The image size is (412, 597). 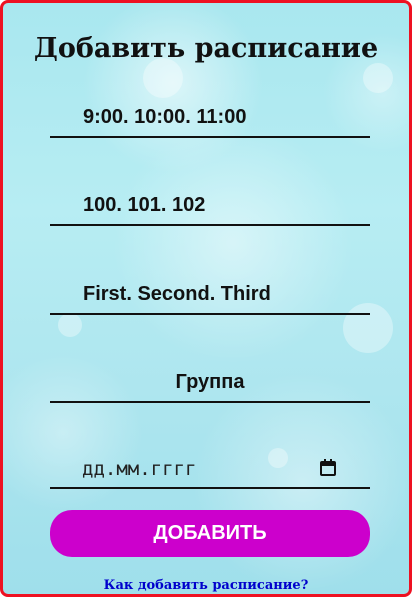 I want to click on times-field: 9:00. 10:00. 11:00, so click(x=210, y=118).